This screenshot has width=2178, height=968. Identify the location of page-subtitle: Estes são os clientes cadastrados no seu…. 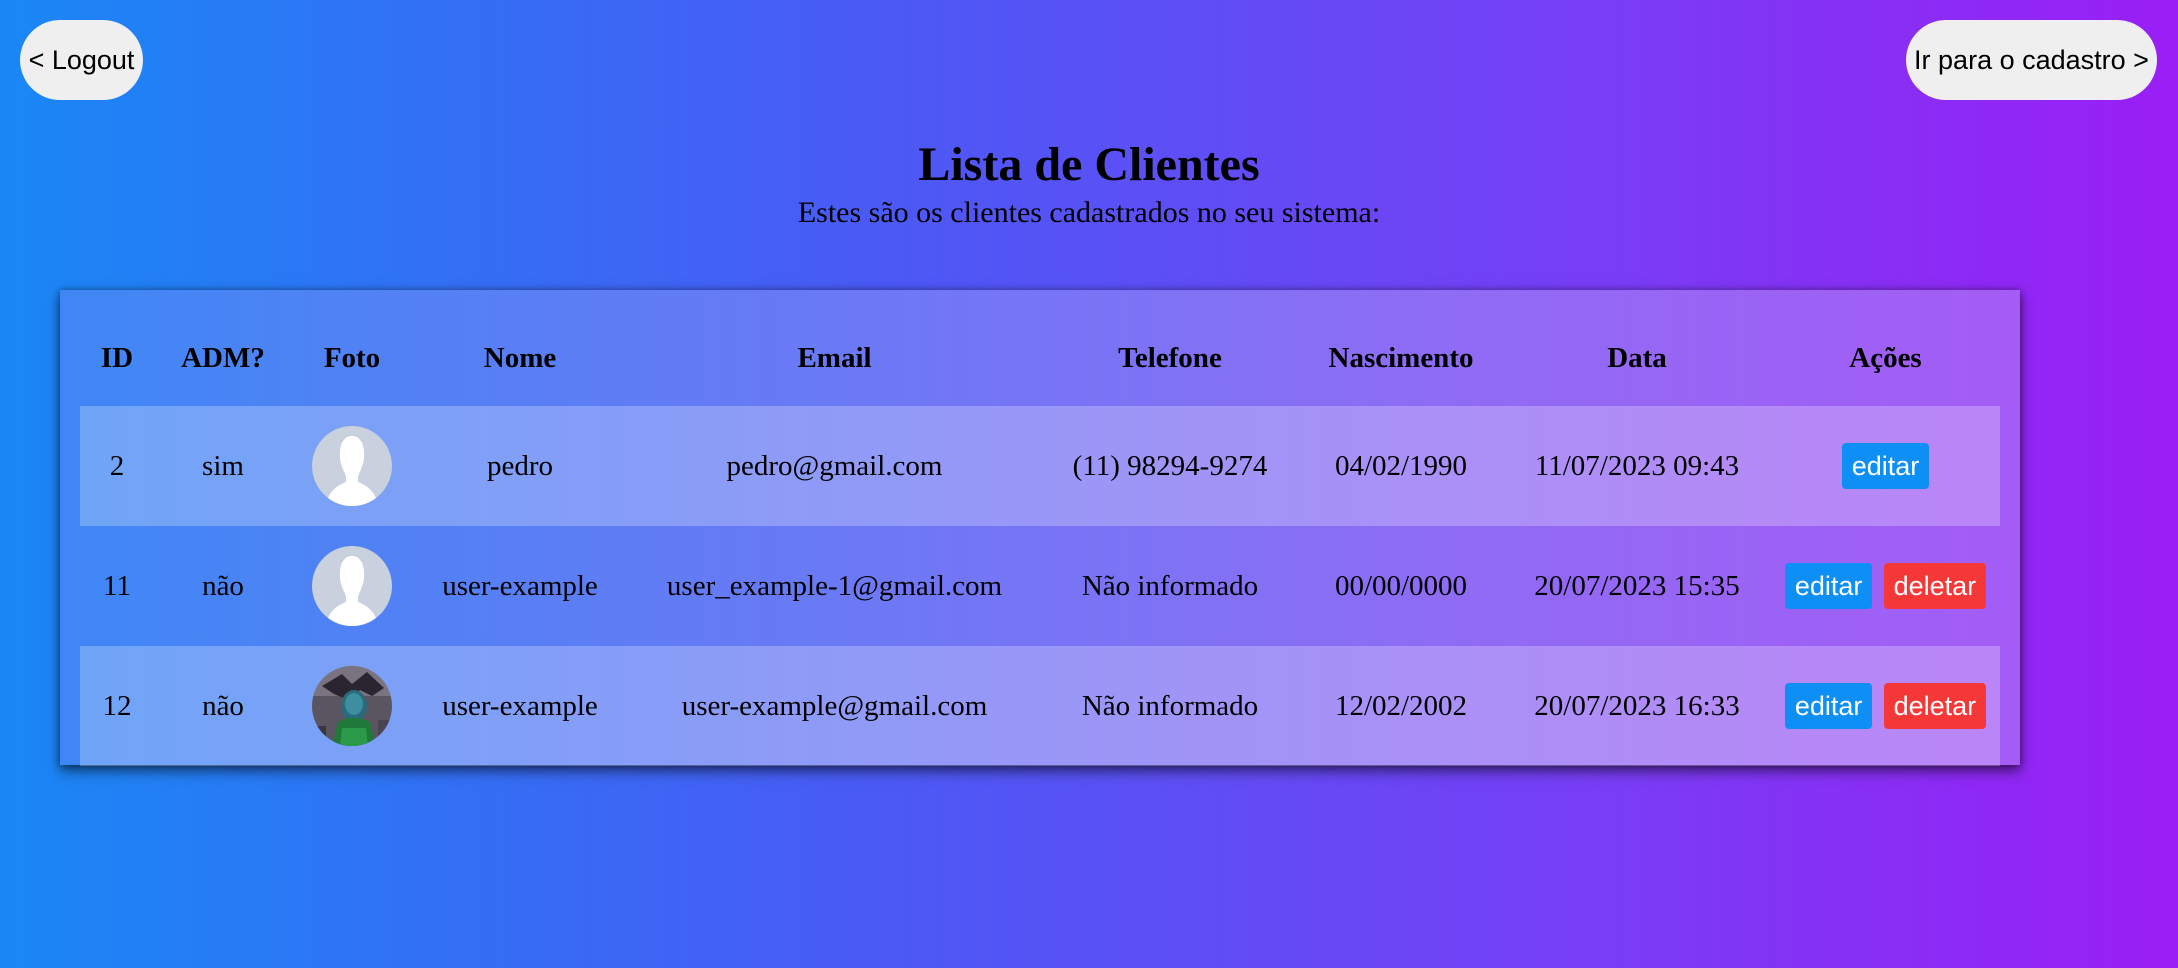
(1089, 212).